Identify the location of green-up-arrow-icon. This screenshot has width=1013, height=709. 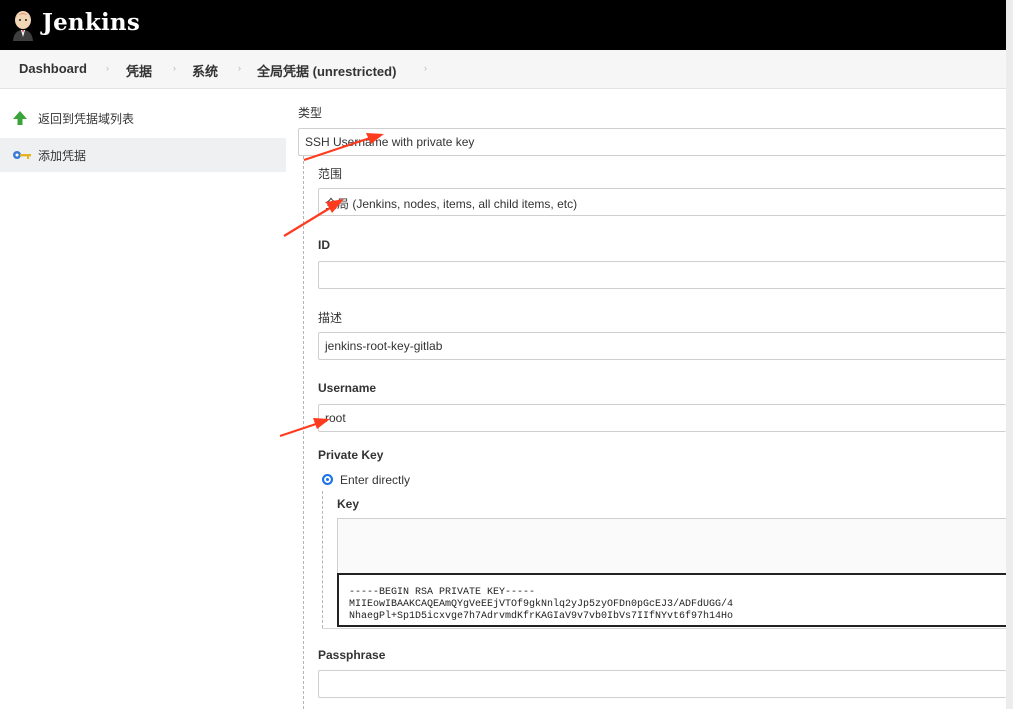
(20, 118).